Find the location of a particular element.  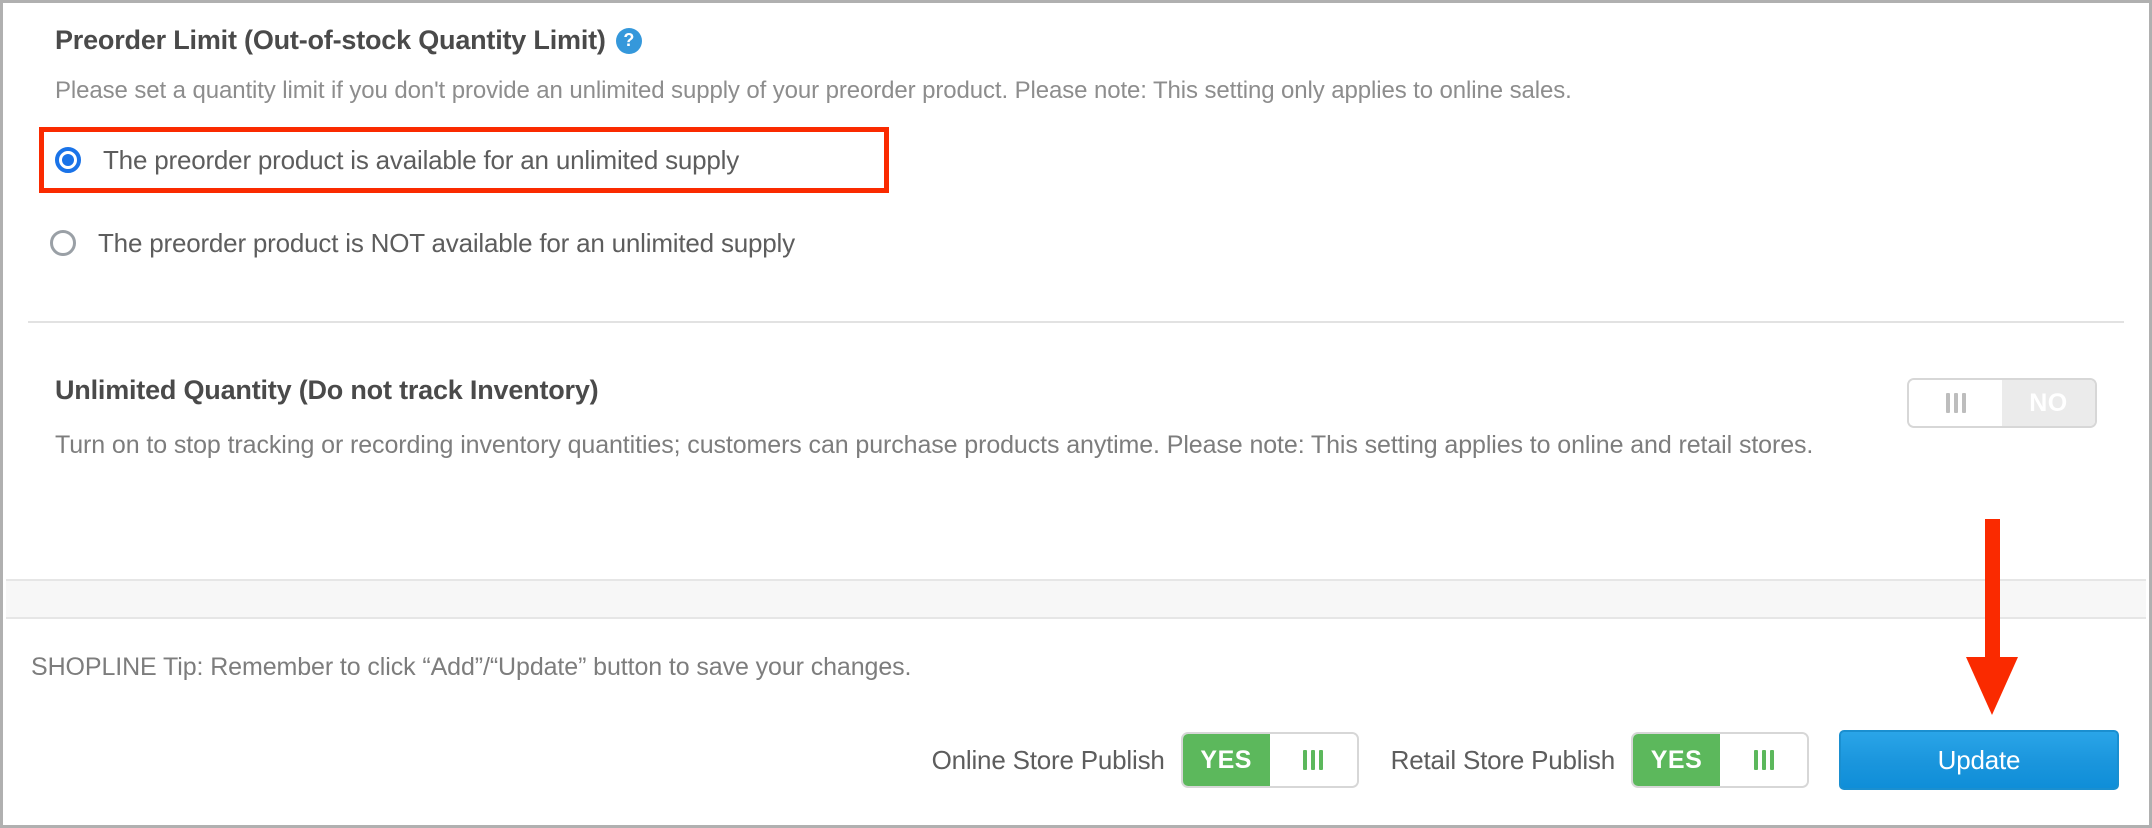

online-store-publish-toggle-knob is located at coordinates (1313, 760).